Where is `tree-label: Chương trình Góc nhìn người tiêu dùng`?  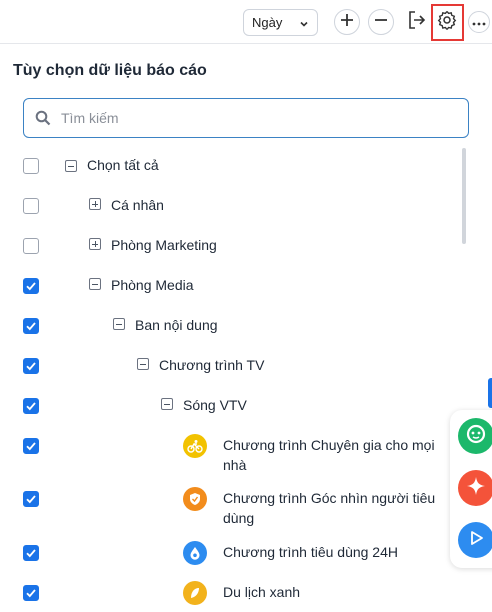 tree-label: Chương trình Góc nhìn người tiêu dùng is located at coordinates (329, 508).